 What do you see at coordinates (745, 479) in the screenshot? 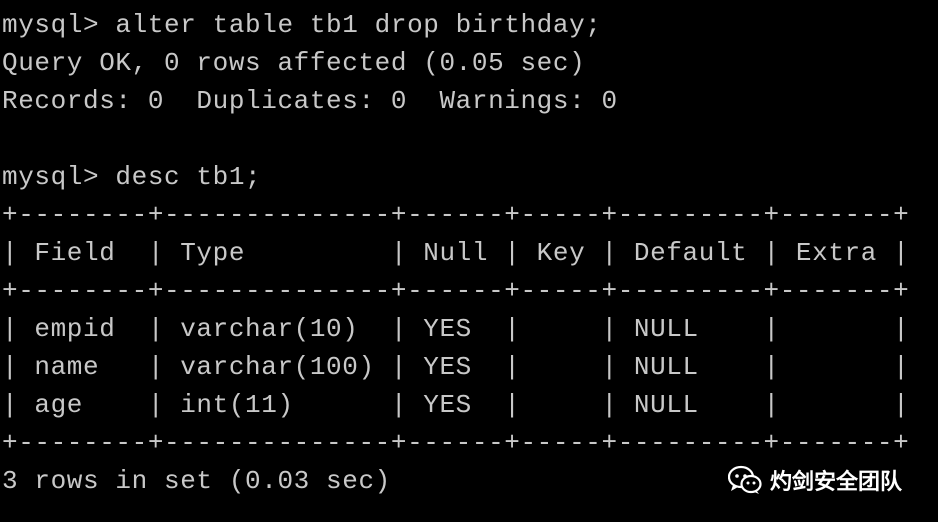
I see `wechat-icon` at bounding box center [745, 479].